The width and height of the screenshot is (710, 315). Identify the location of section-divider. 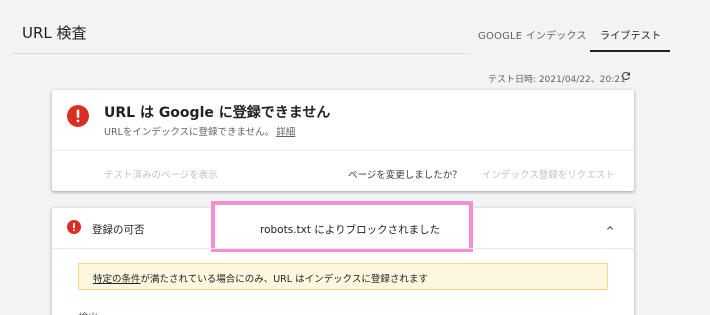
(343, 248).